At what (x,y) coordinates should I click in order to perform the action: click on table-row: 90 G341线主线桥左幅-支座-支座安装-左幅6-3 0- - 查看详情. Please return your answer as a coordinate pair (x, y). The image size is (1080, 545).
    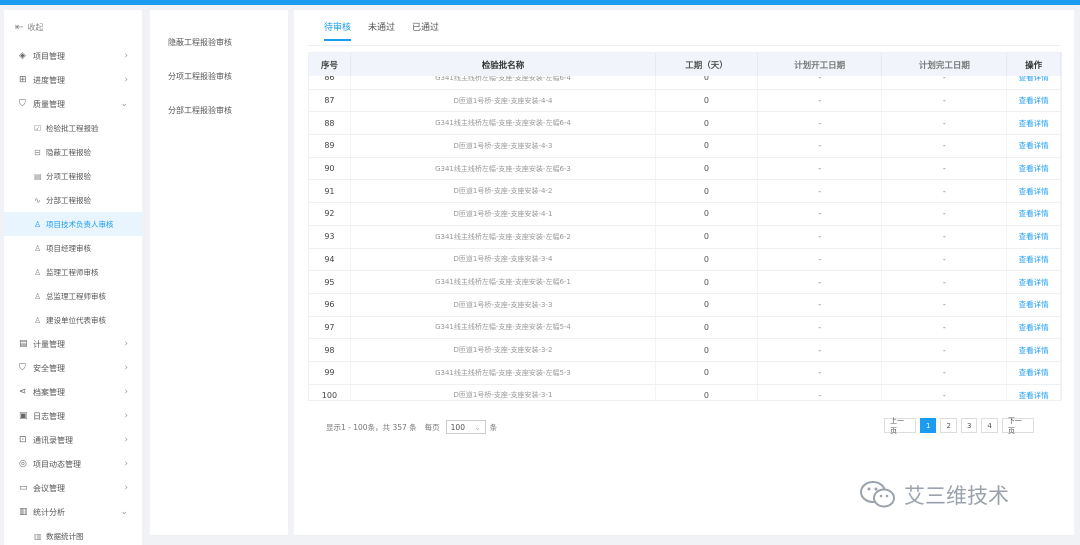
    Looking at the image, I should click on (685, 169).